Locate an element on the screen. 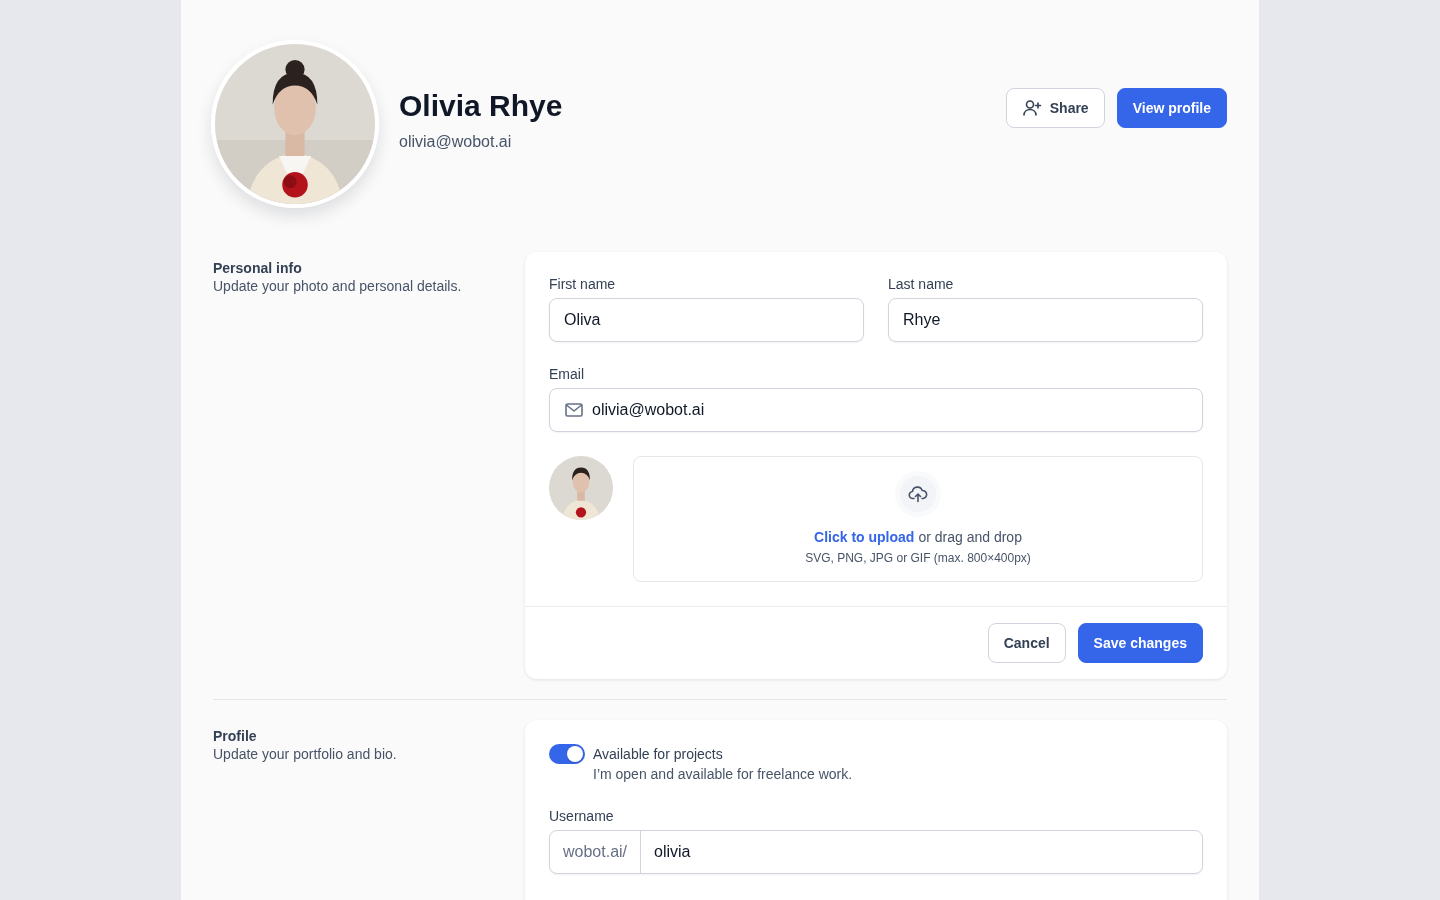 Image resolution: width=1440 pixels, height=900 pixels. input-field: Oliva is located at coordinates (706, 320).